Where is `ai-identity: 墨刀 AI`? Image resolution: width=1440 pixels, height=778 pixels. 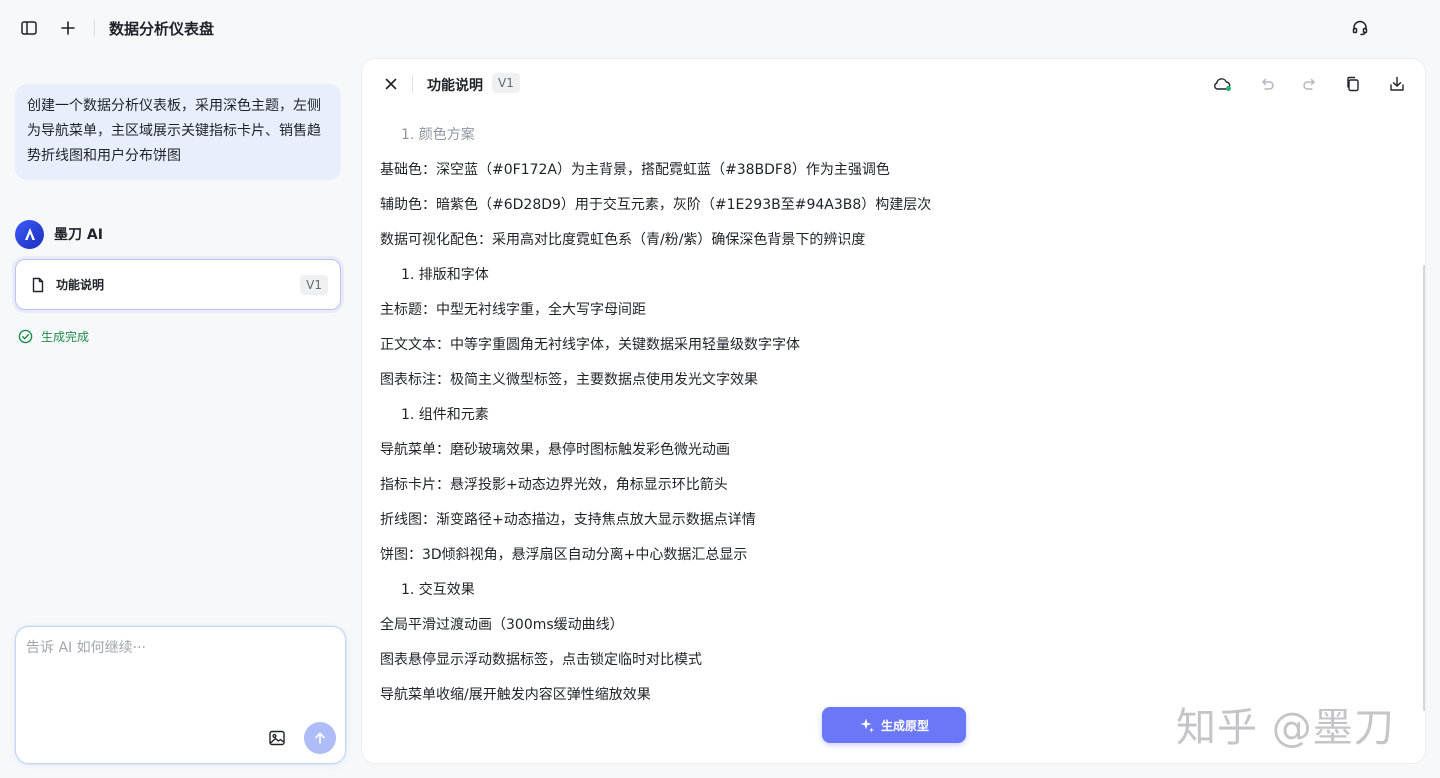
ai-identity: 墨刀 AI is located at coordinates (59, 234).